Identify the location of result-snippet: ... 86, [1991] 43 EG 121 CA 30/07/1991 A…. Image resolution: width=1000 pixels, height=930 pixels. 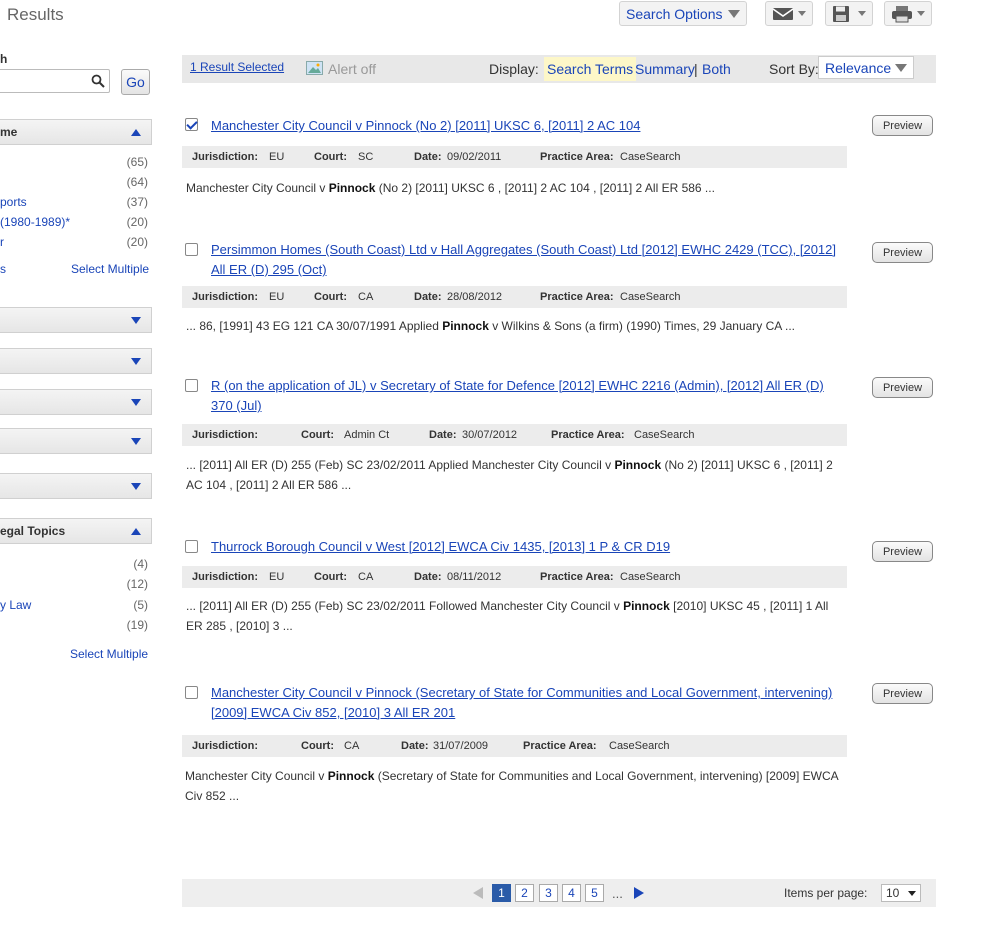
(490, 326).